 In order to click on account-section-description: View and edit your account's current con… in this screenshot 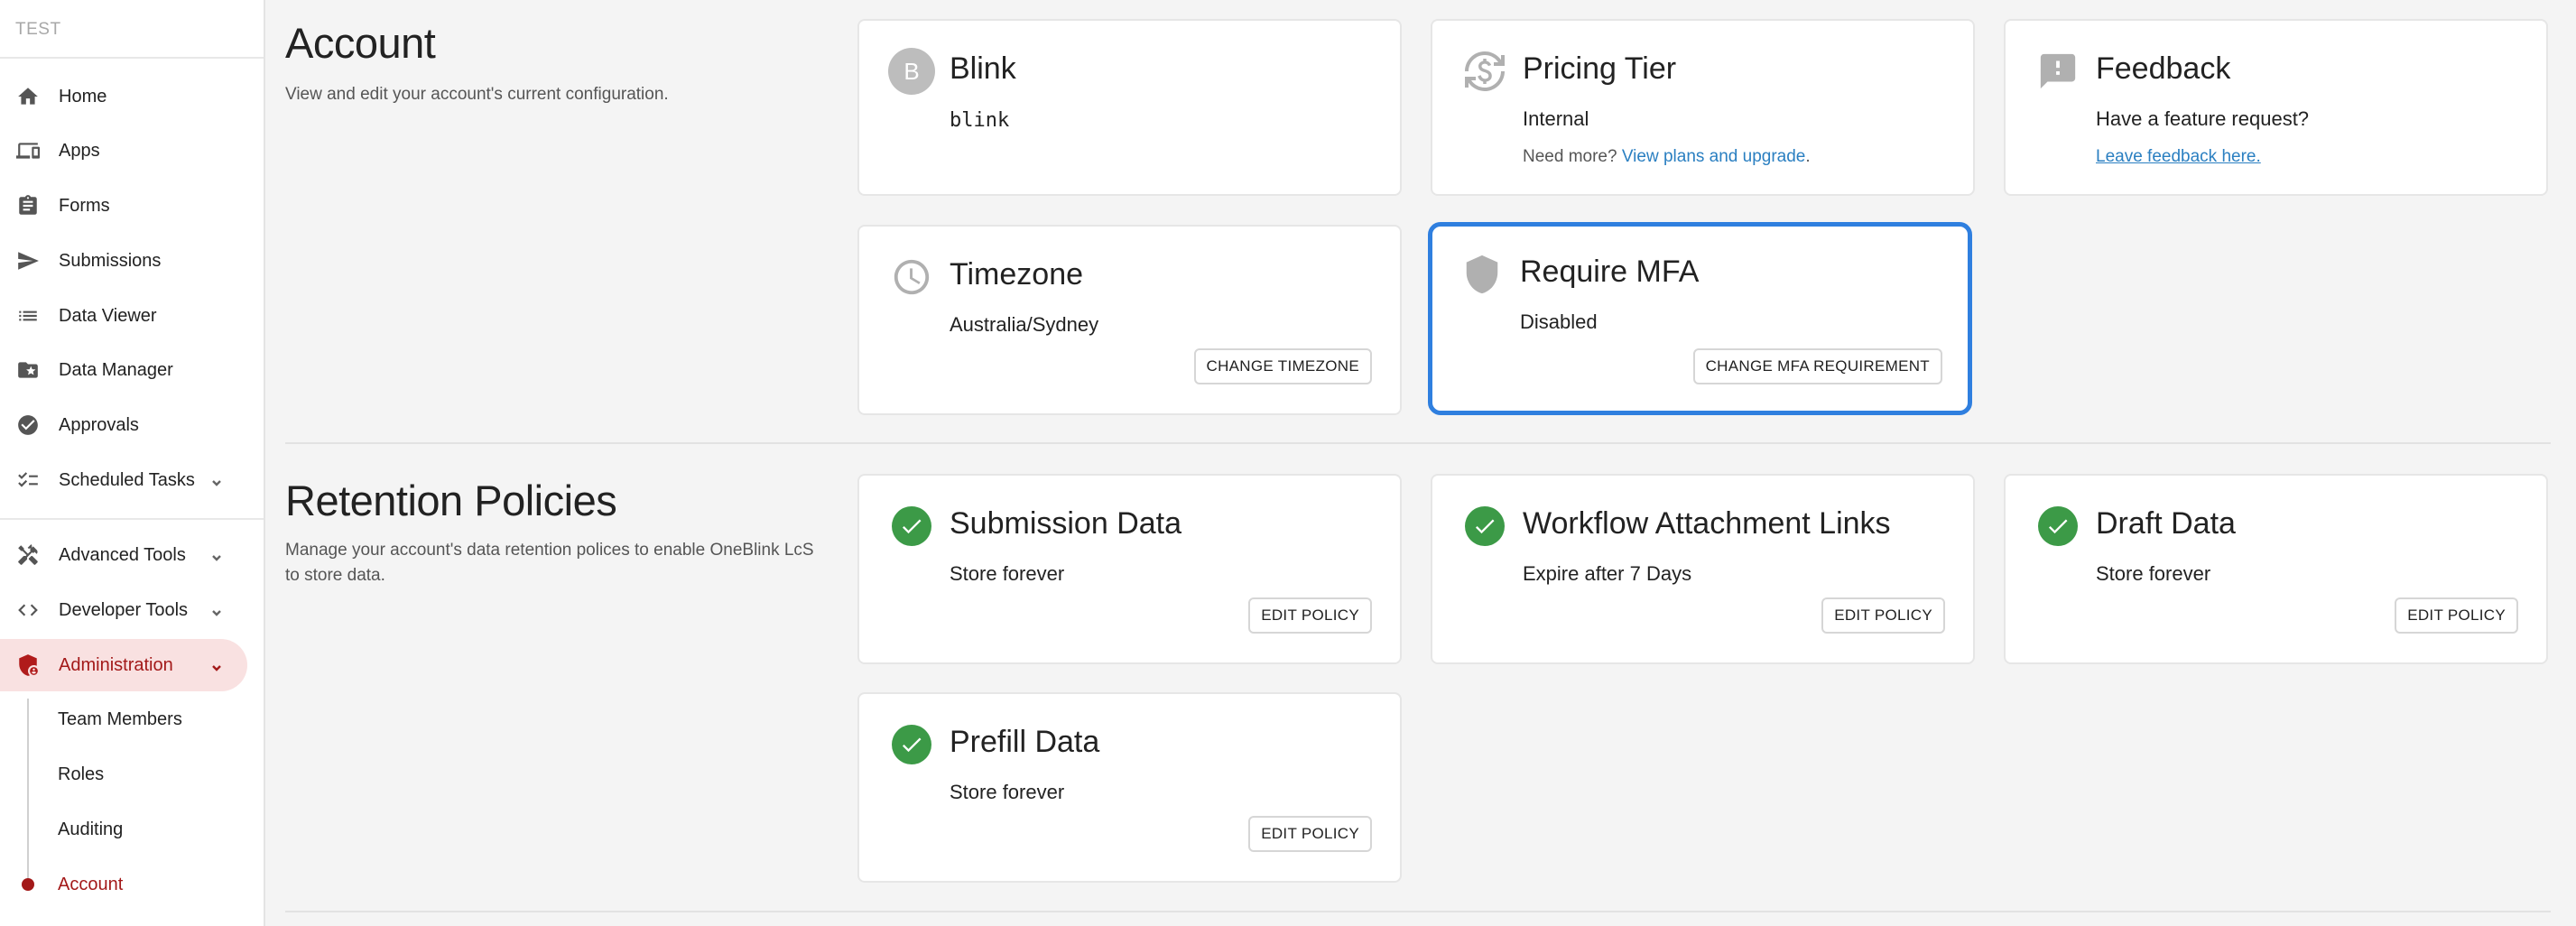, I will do `click(477, 94)`.